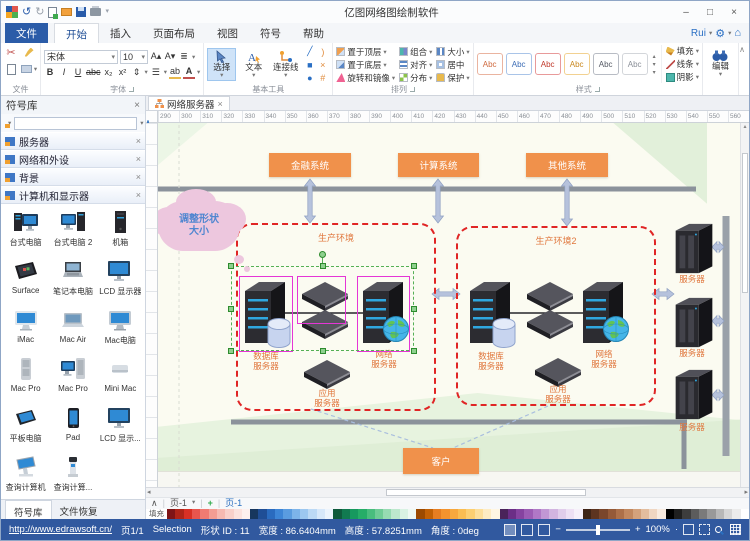  What do you see at coordinates (322, 78) in the screenshot?
I see `crop-tool-icon: #` at bounding box center [322, 78].